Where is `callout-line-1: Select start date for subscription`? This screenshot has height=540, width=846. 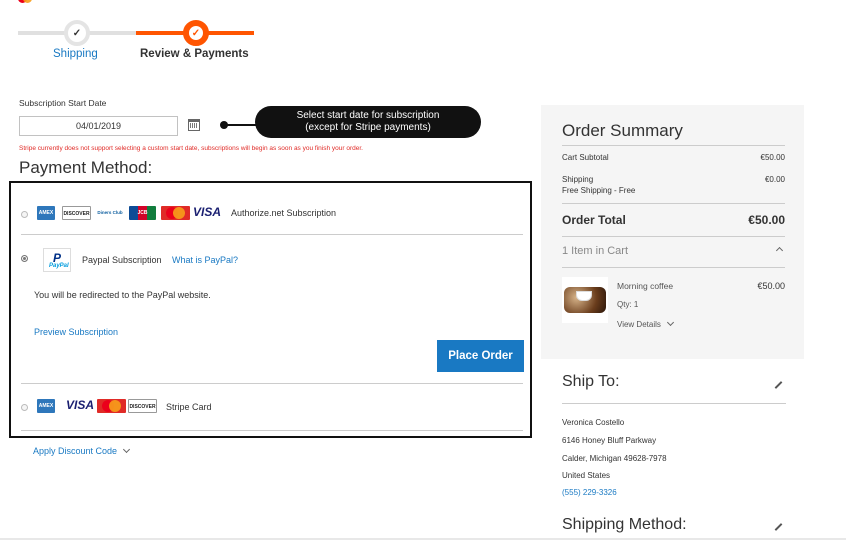
callout-line-1: Select start date for subscription is located at coordinates (368, 115).